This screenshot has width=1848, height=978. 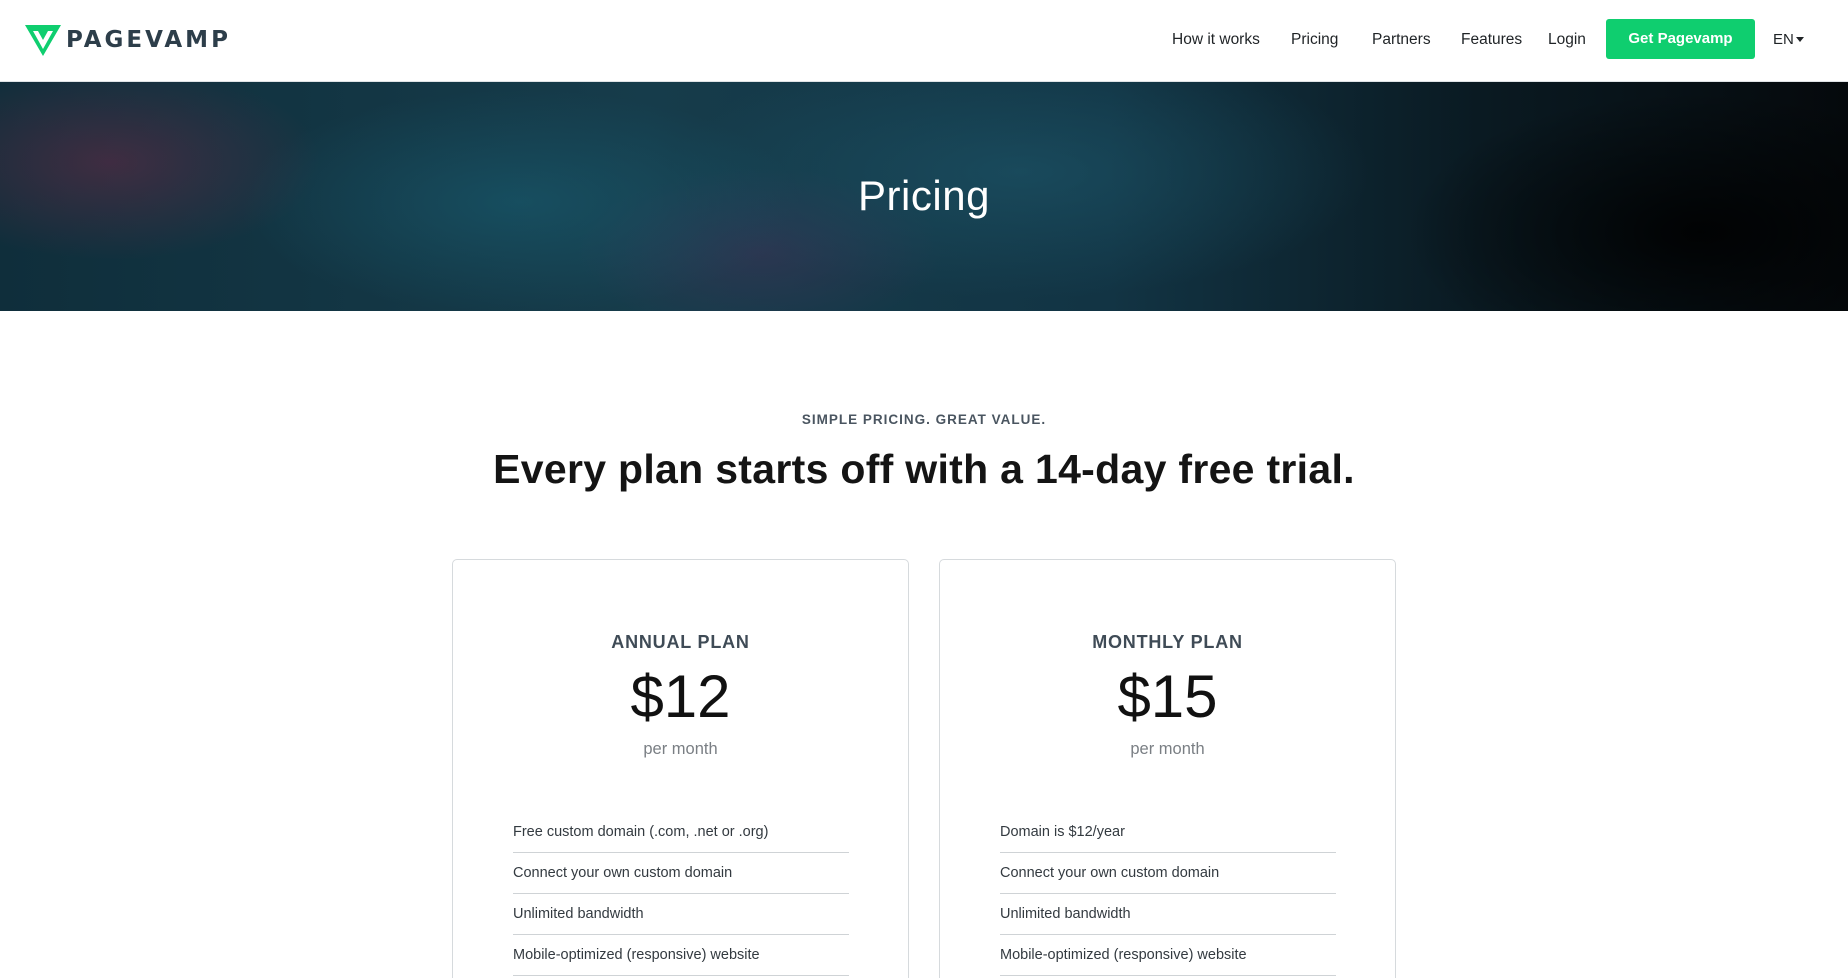 I want to click on list-item: Domain is $12/year, so click(x=1168, y=832).